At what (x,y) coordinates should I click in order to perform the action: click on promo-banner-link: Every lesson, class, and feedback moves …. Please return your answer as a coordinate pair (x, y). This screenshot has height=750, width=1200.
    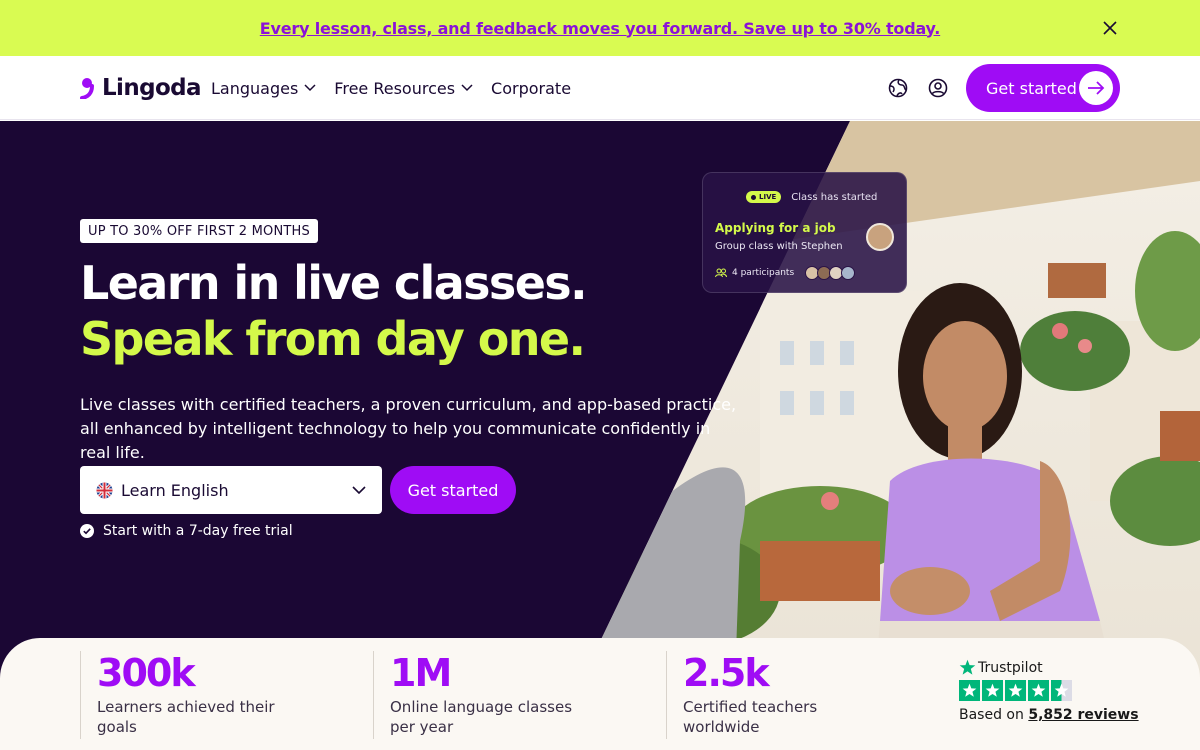
    Looking at the image, I should click on (600, 28).